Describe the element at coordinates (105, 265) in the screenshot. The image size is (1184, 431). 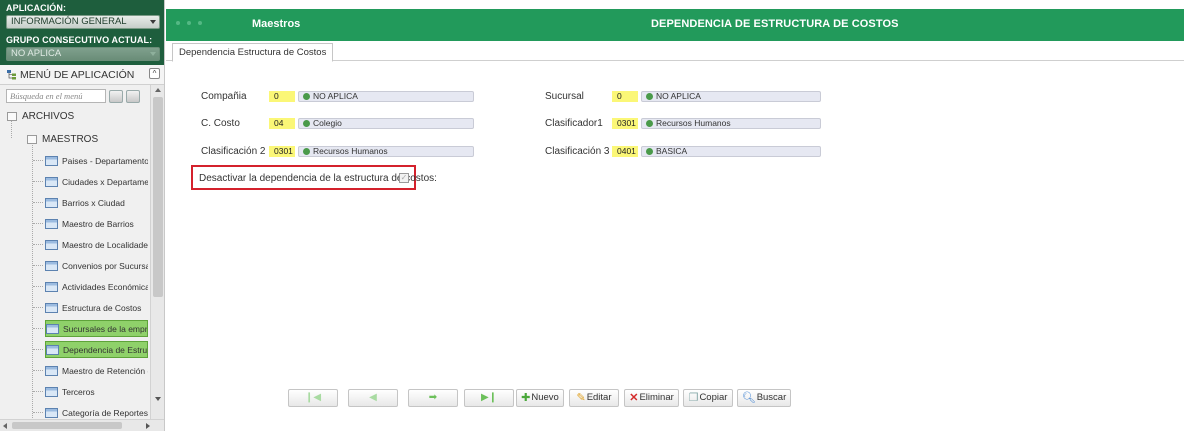
I see `menu-item-label: Convenios por Sucursal` at that location.